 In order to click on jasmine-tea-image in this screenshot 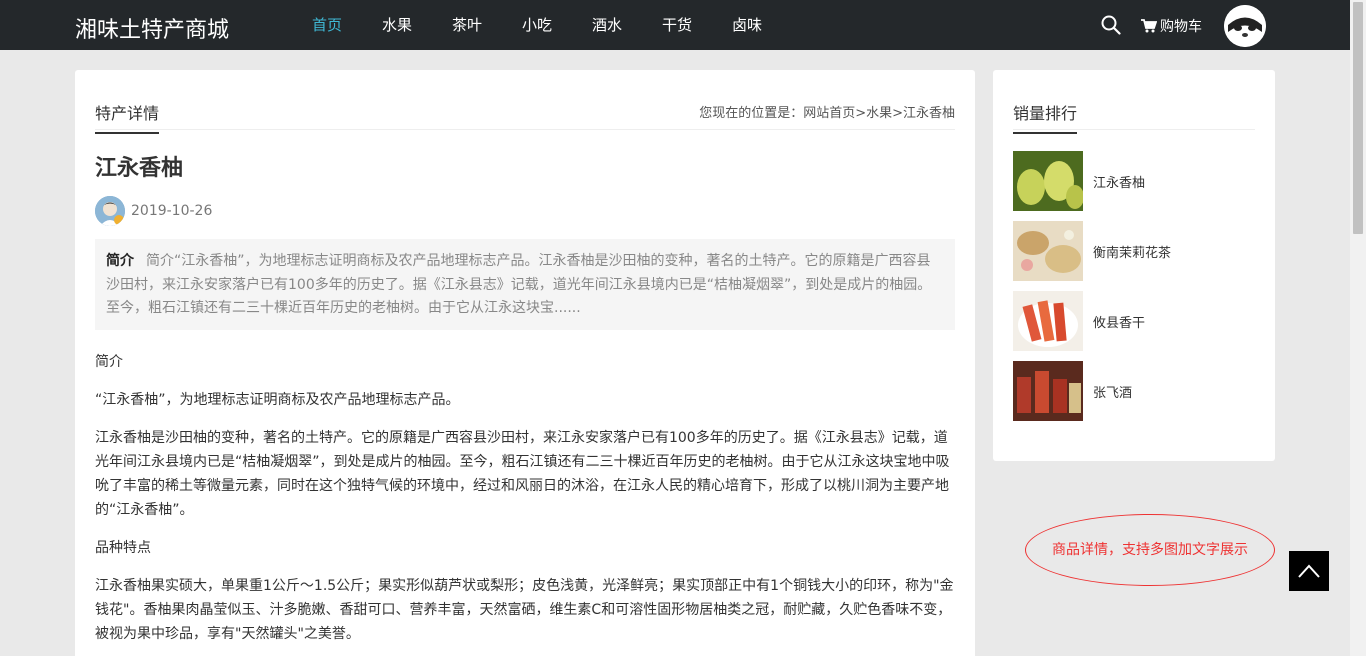, I will do `click(1048, 251)`.